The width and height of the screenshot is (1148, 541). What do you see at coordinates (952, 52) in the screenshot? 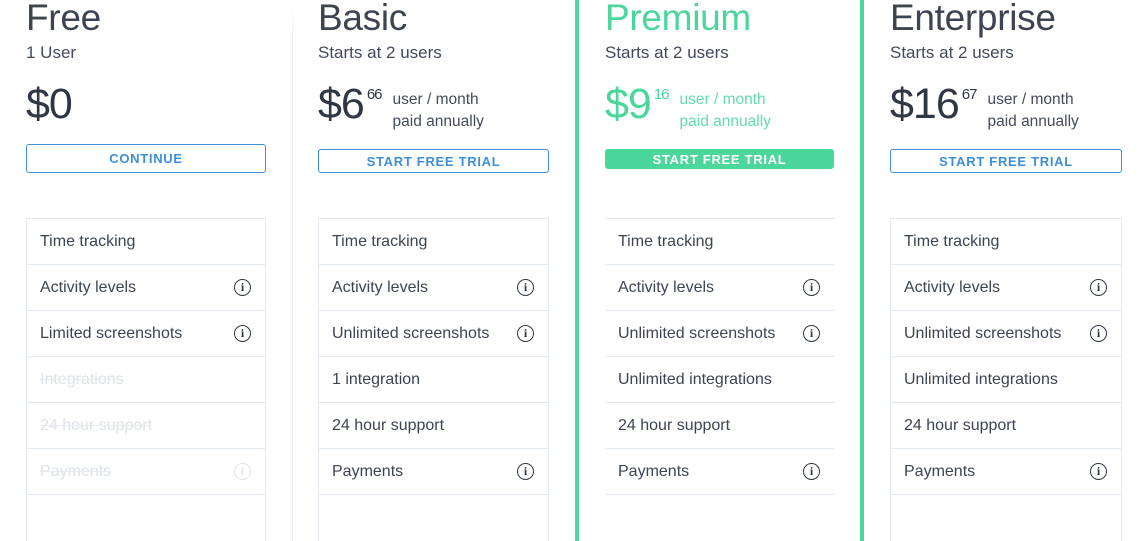
I see `plan-subtitle-enterprise: Starts at 2 users` at bounding box center [952, 52].